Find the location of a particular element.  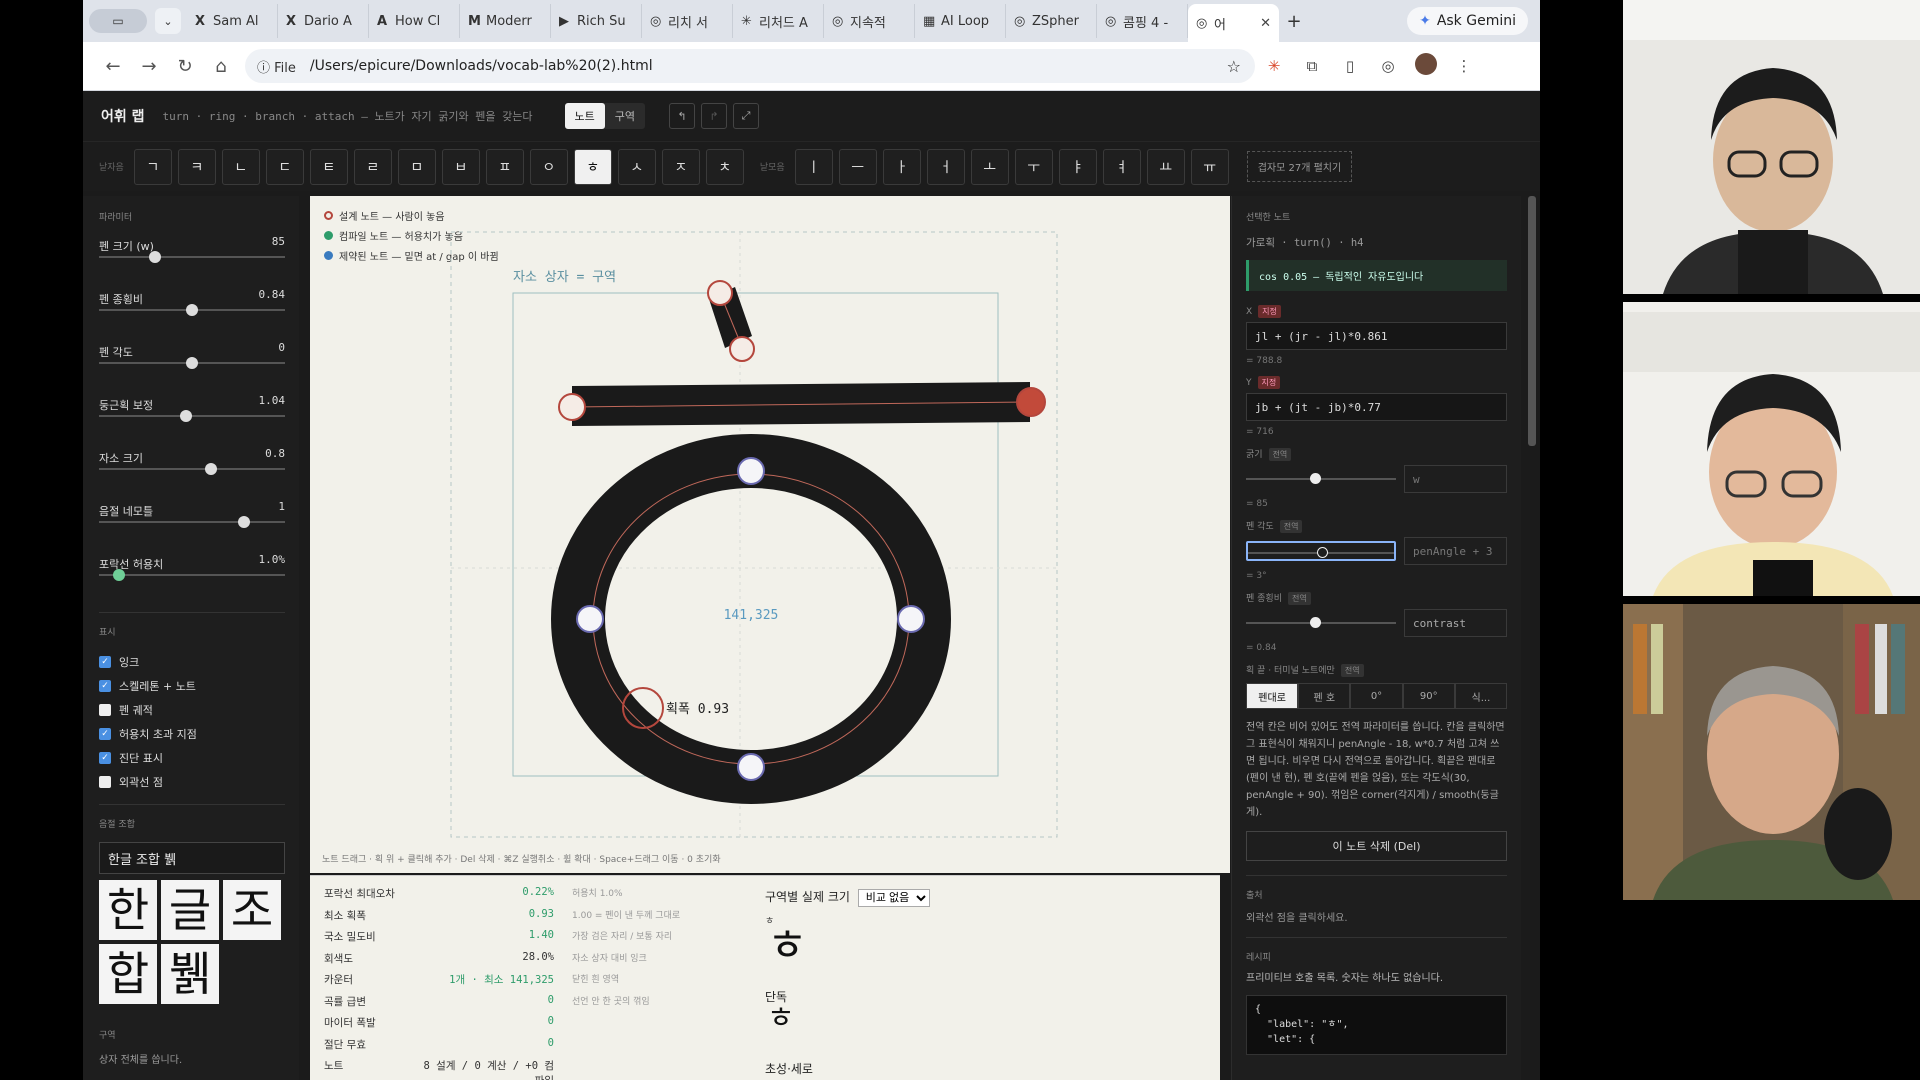

ask-gemini-button: ✦ Ask Gemini is located at coordinates (1467, 21).